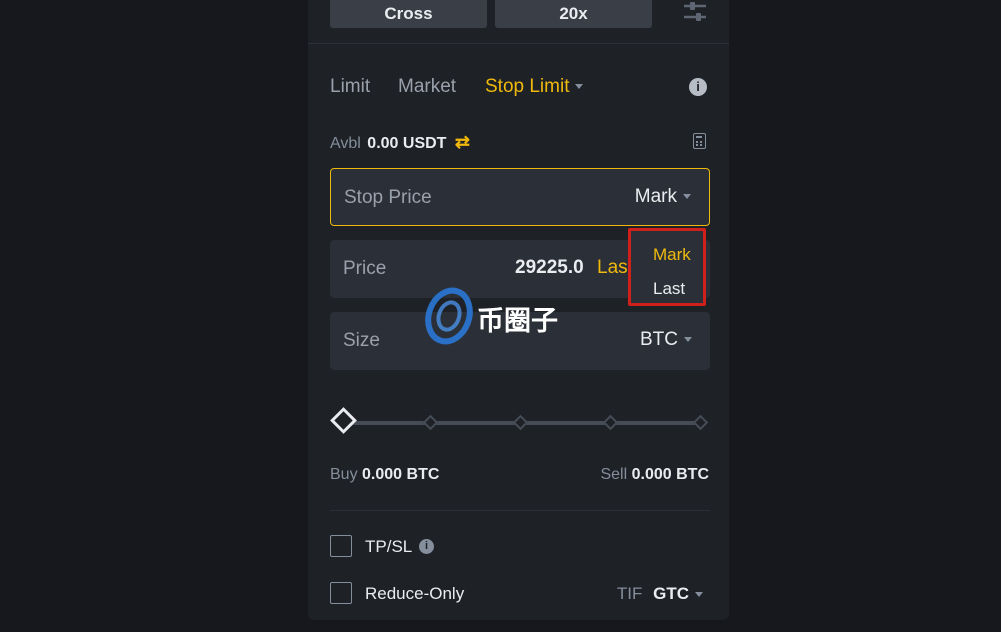 This screenshot has width=1001, height=632. Describe the element at coordinates (407, 143) in the screenshot. I see `available-value: 0.00 USDT` at that location.